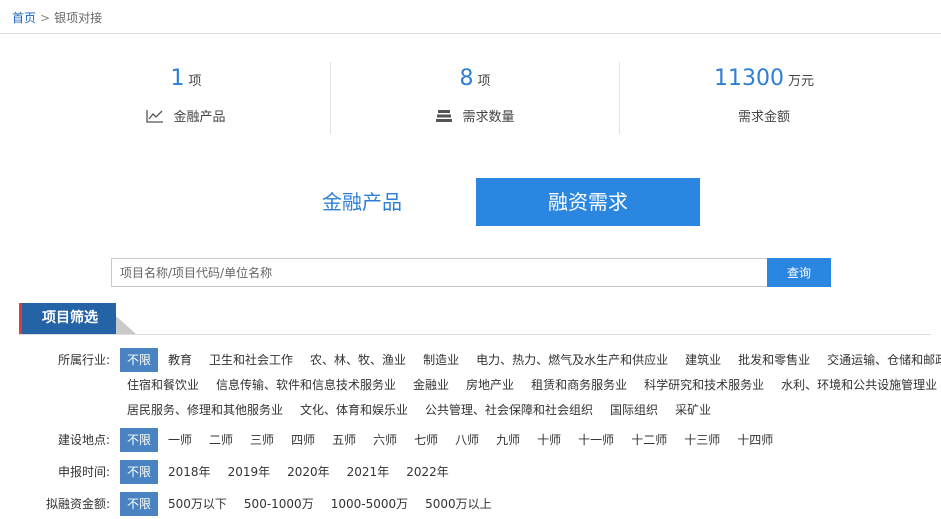 This screenshot has width=941, height=519. I want to click on search-bar: 查询, so click(471, 272).